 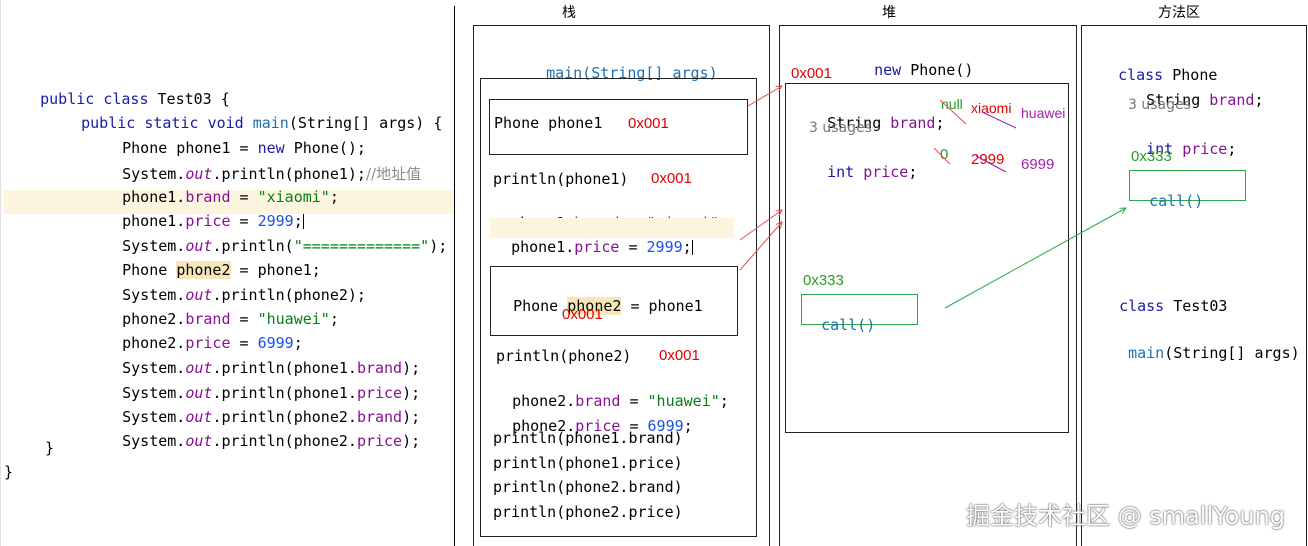 What do you see at coordinates (999, 120) in the screenshot?
I see `strike-xiaomi` at bounding box center [999, 120].